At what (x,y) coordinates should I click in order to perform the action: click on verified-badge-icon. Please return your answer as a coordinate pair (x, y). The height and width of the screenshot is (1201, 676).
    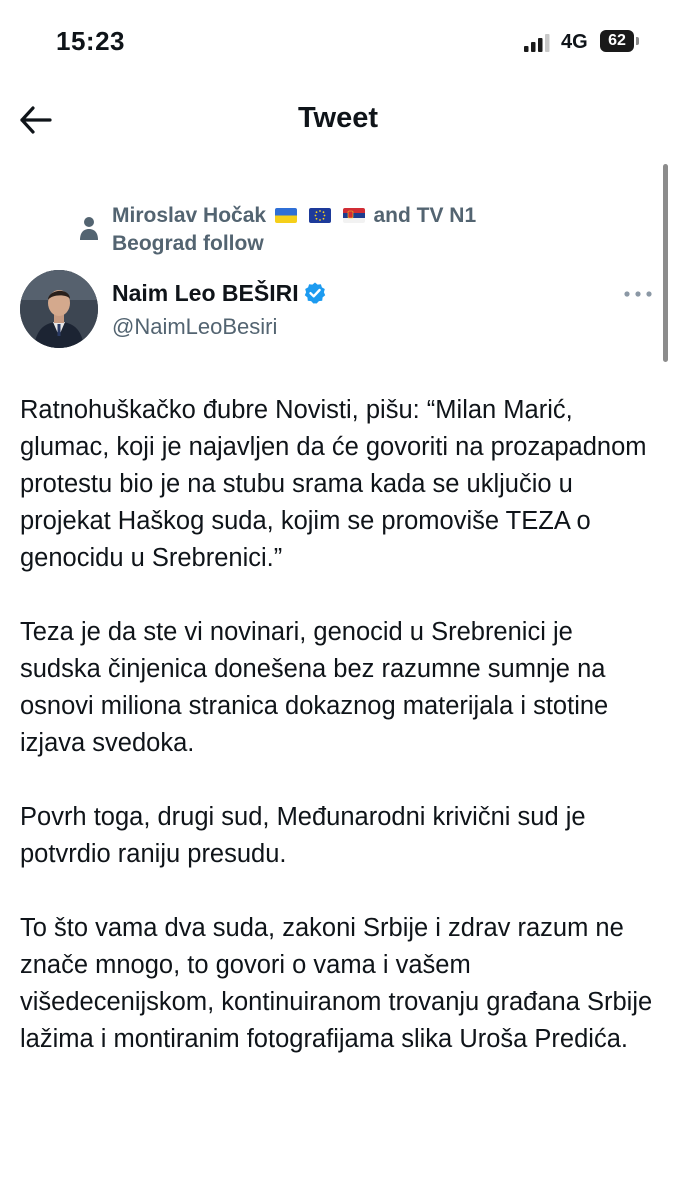
    Looking at the image, I should click on (314, 293).